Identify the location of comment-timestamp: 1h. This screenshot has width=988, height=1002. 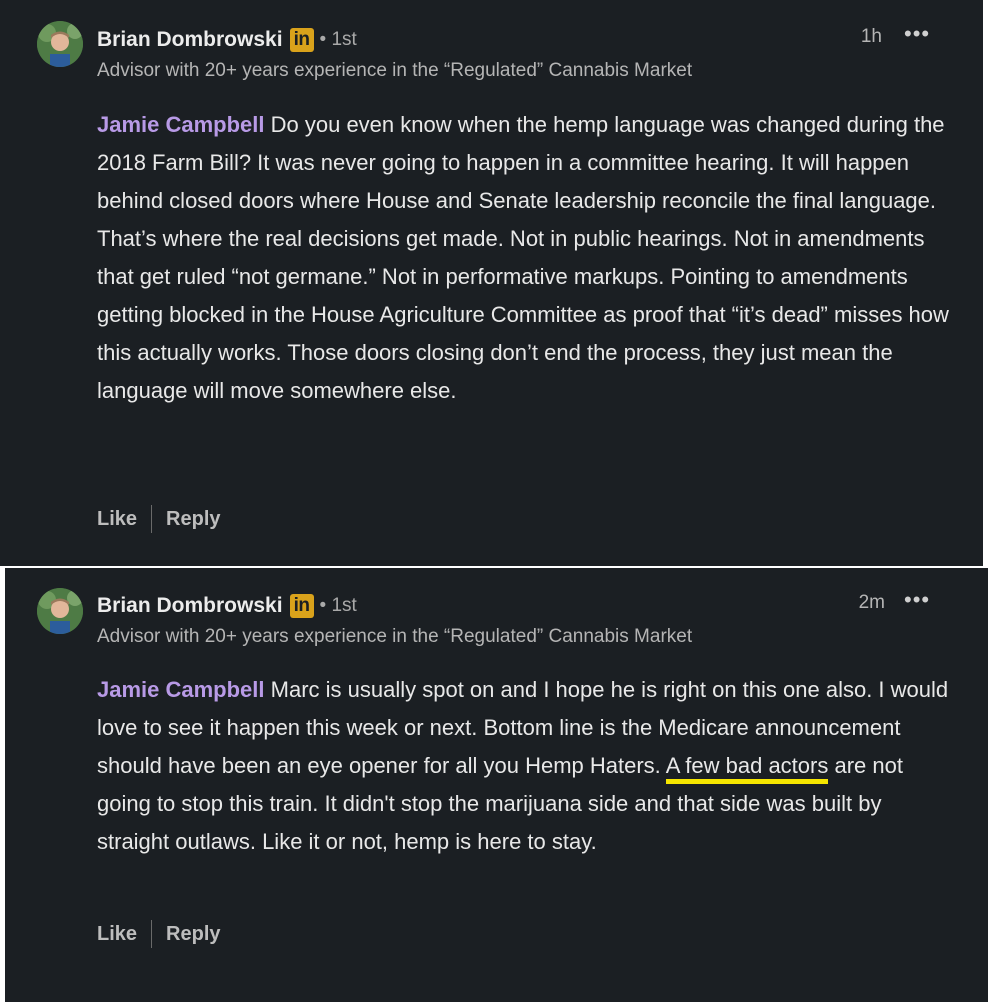
(871, 36).